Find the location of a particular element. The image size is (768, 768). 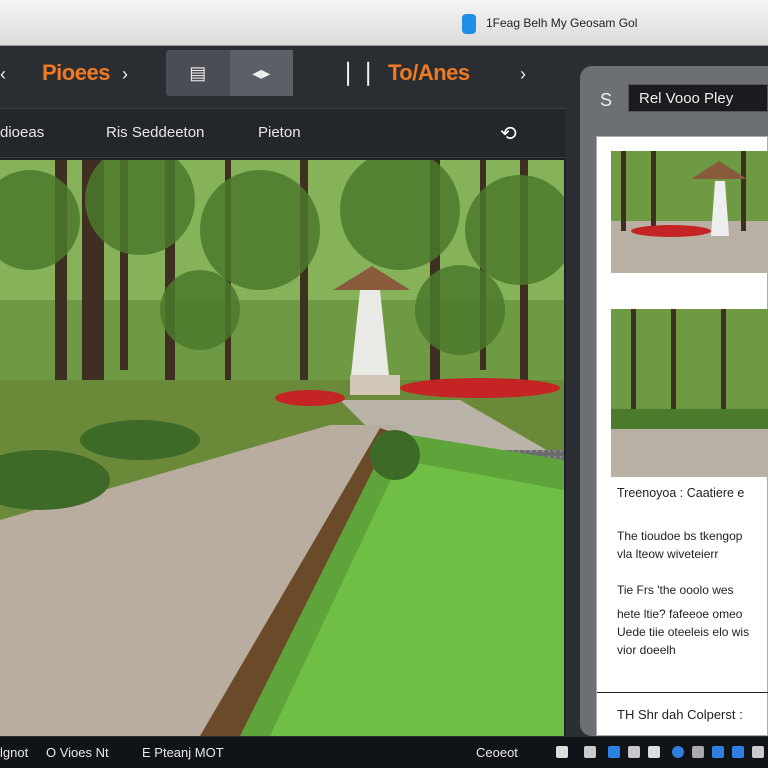

divider is located at coordinates (682, 692).